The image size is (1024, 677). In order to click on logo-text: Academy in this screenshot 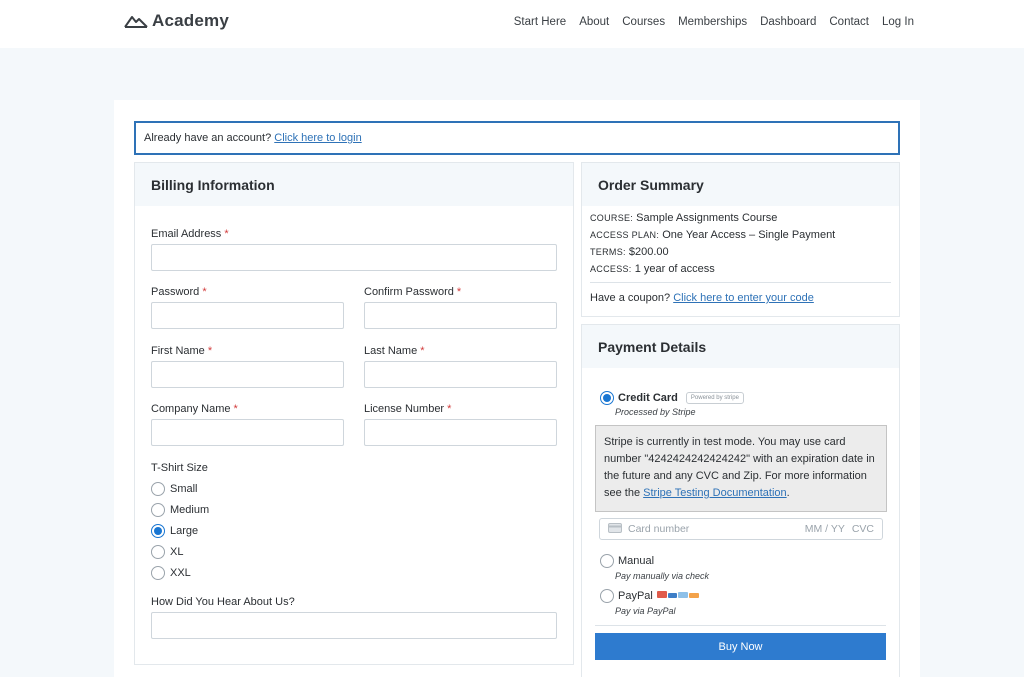, I will do `click(190, 20)`.